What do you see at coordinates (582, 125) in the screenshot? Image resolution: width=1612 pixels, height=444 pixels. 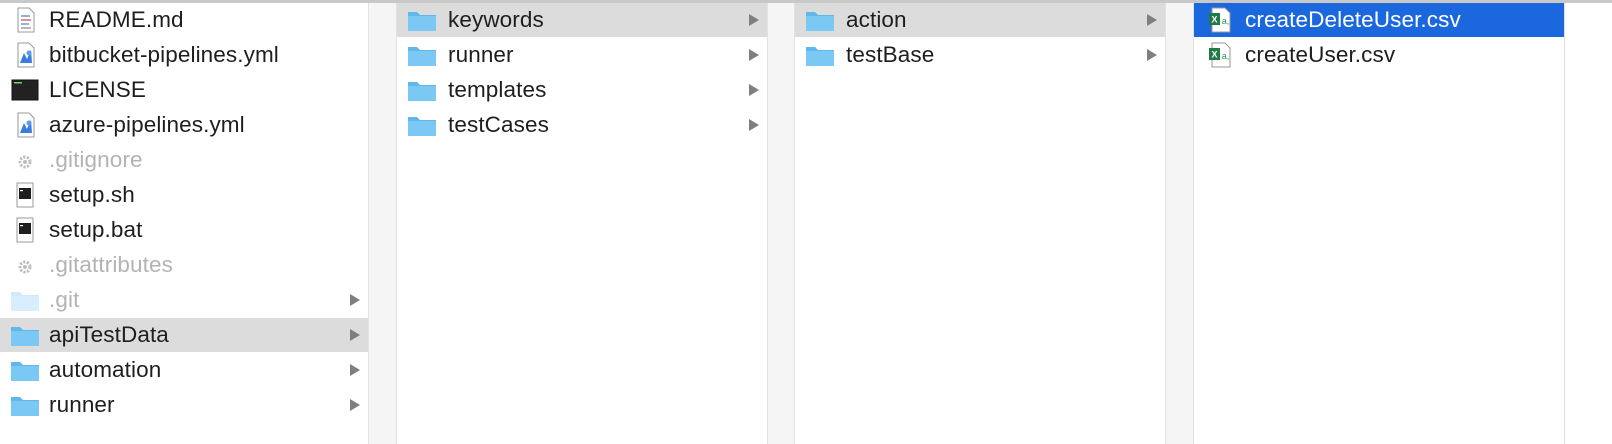 I see `list-item-testcases-folder: testCases` at bounding box center [582, 125].